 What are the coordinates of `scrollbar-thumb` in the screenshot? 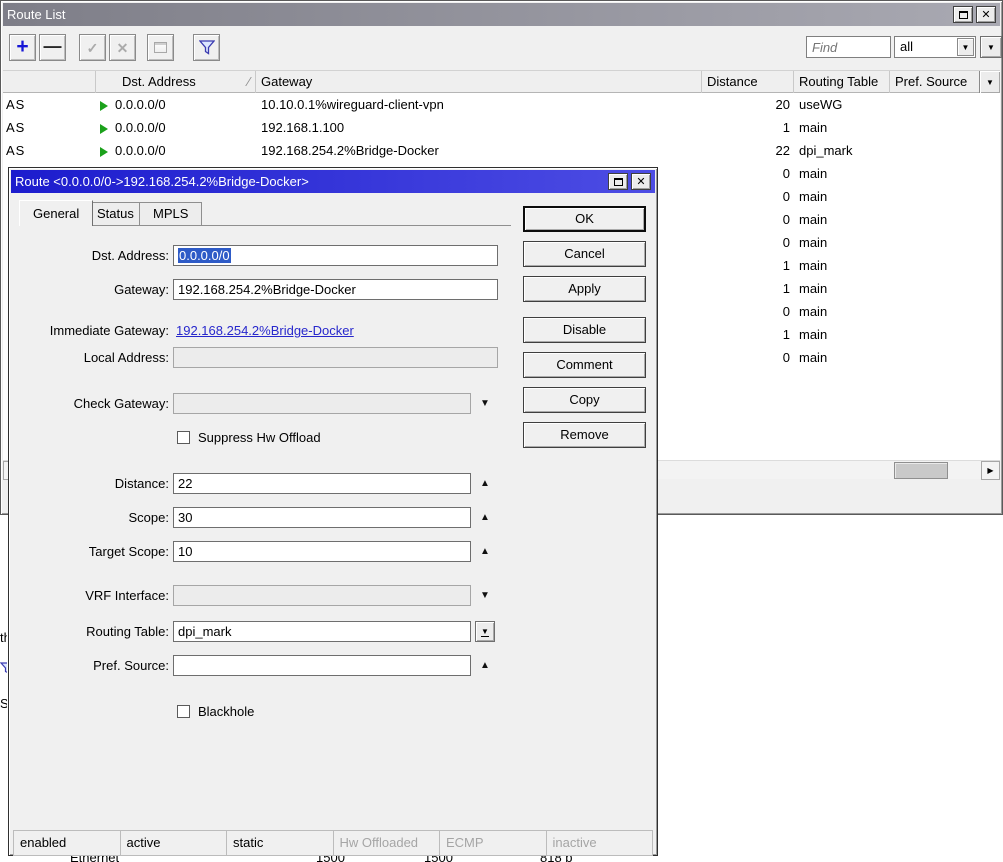 It's located at (921, 470).